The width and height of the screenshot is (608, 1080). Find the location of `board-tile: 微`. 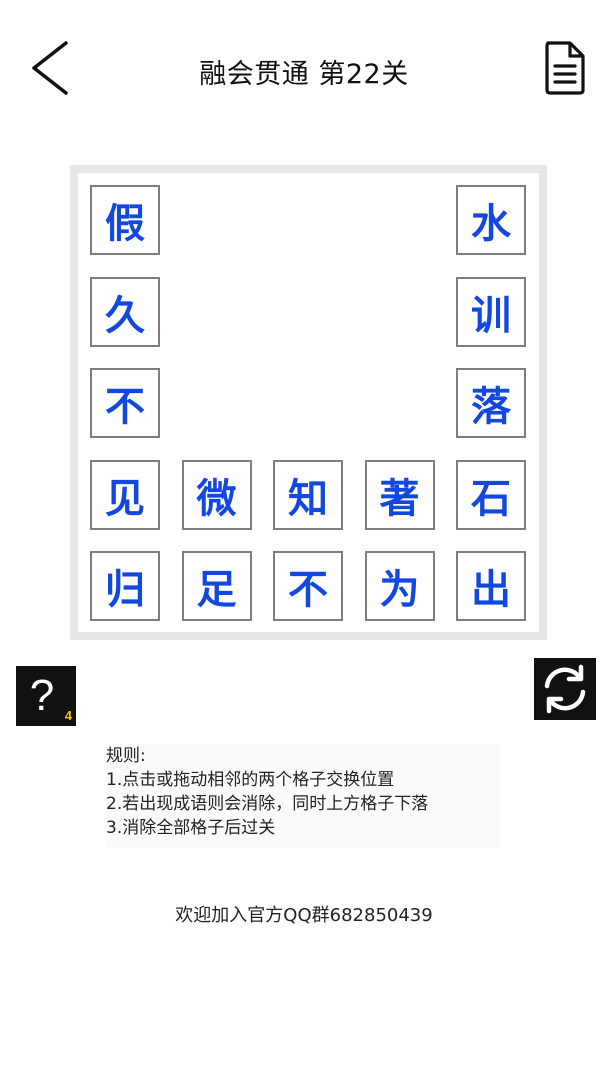

board-tile: 微 is located at coordinates (216, 494).